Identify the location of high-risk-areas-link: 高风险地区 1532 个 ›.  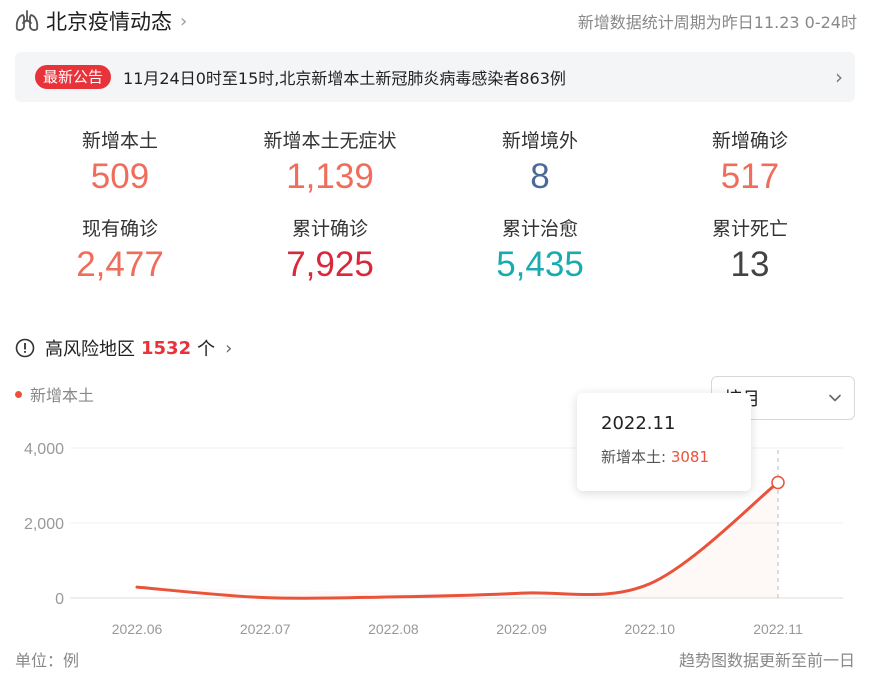
(123, 348).